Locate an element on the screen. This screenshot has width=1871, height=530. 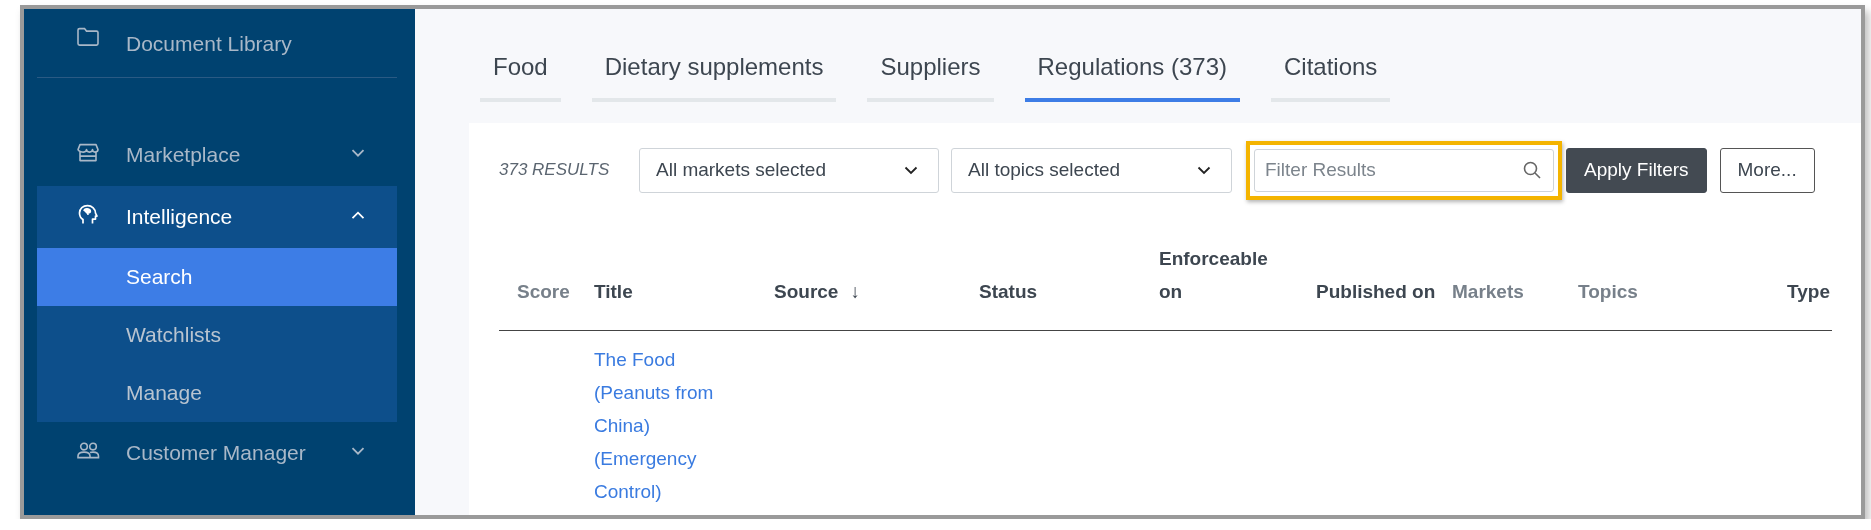
column-header: Type is located at coordinates (1793, 284).